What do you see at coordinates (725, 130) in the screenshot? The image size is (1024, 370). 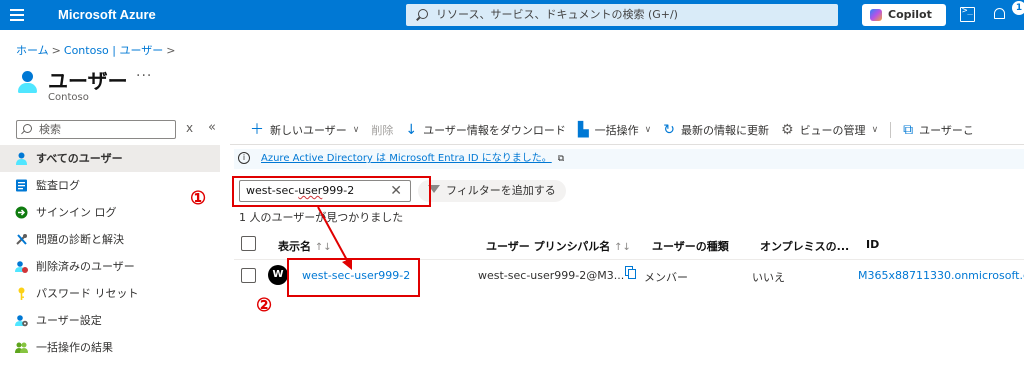 I see `refresh-label: 最新の情報に更新` at bounding box center [725, 130].